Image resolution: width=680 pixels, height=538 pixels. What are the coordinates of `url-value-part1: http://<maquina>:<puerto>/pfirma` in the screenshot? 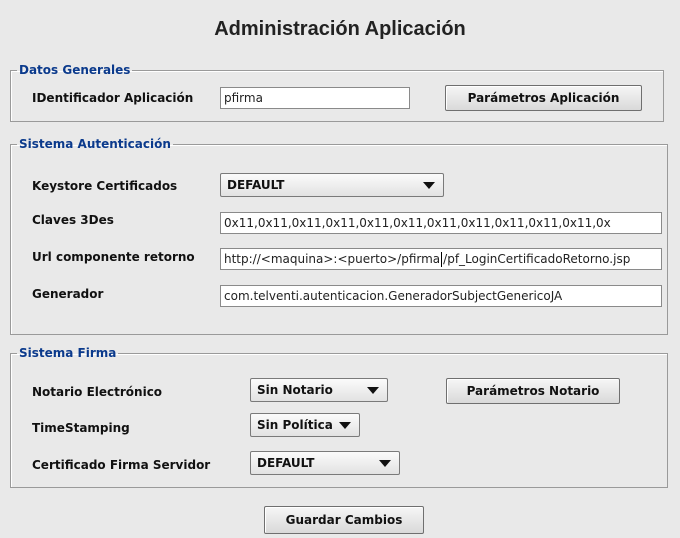 It's located at (332, 259).